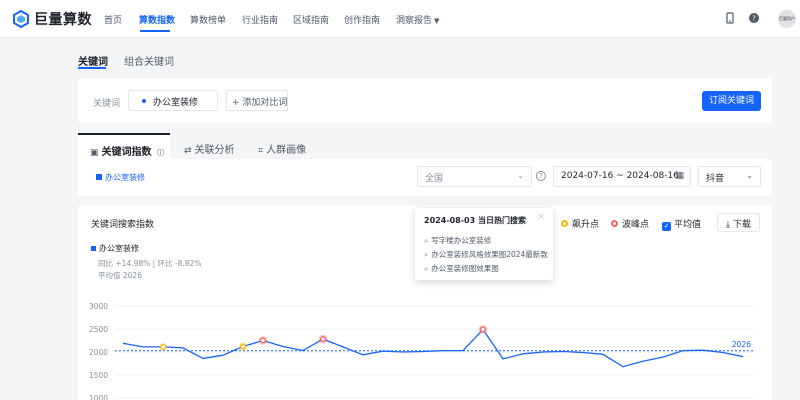  What do you see at coordinates (261, 151) in the screenshot?
I see `scan-person-icon: ⌗` at bounding box center [261, 151].